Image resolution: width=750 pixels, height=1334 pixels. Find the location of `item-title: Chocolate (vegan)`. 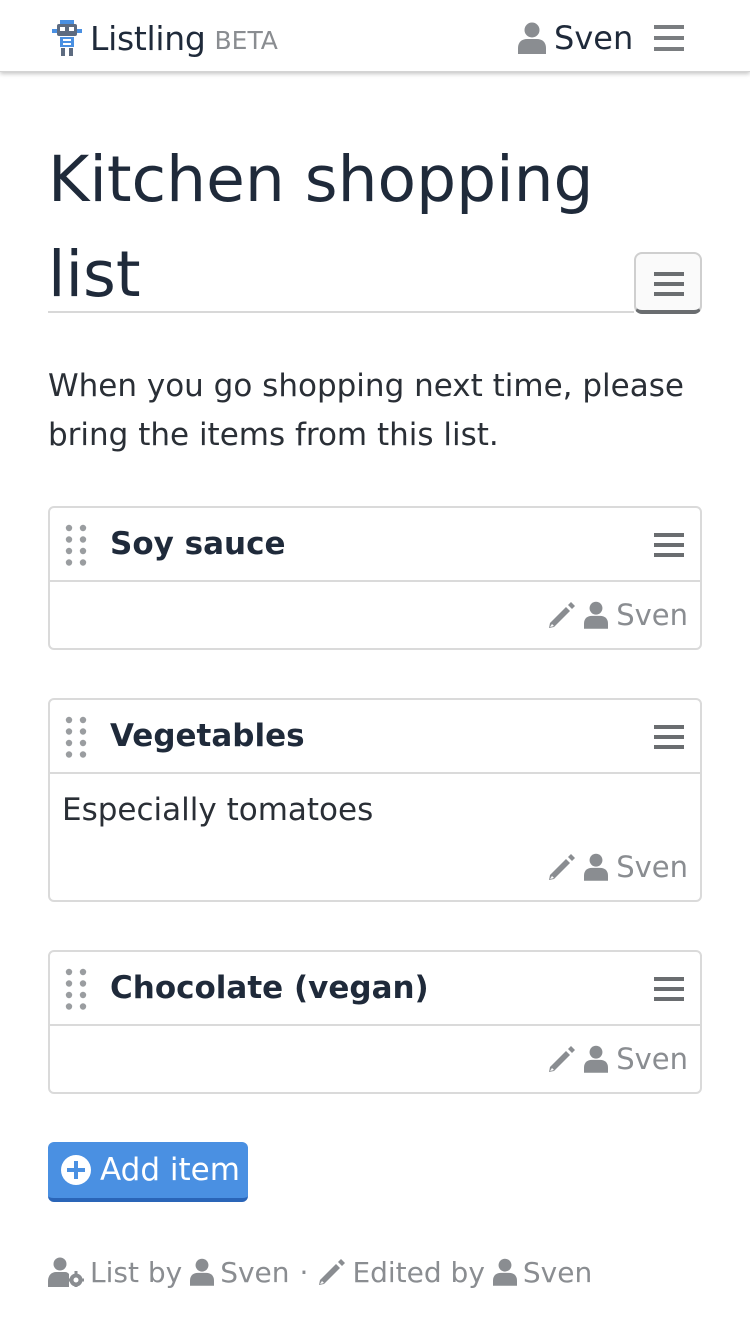

item-title: Chocolate (vegan) is located at coordinates (269, 988).